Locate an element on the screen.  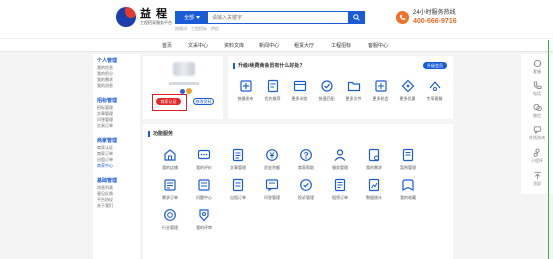
nav-item-news: 新闻中心 is located at coordinates (269, 45).